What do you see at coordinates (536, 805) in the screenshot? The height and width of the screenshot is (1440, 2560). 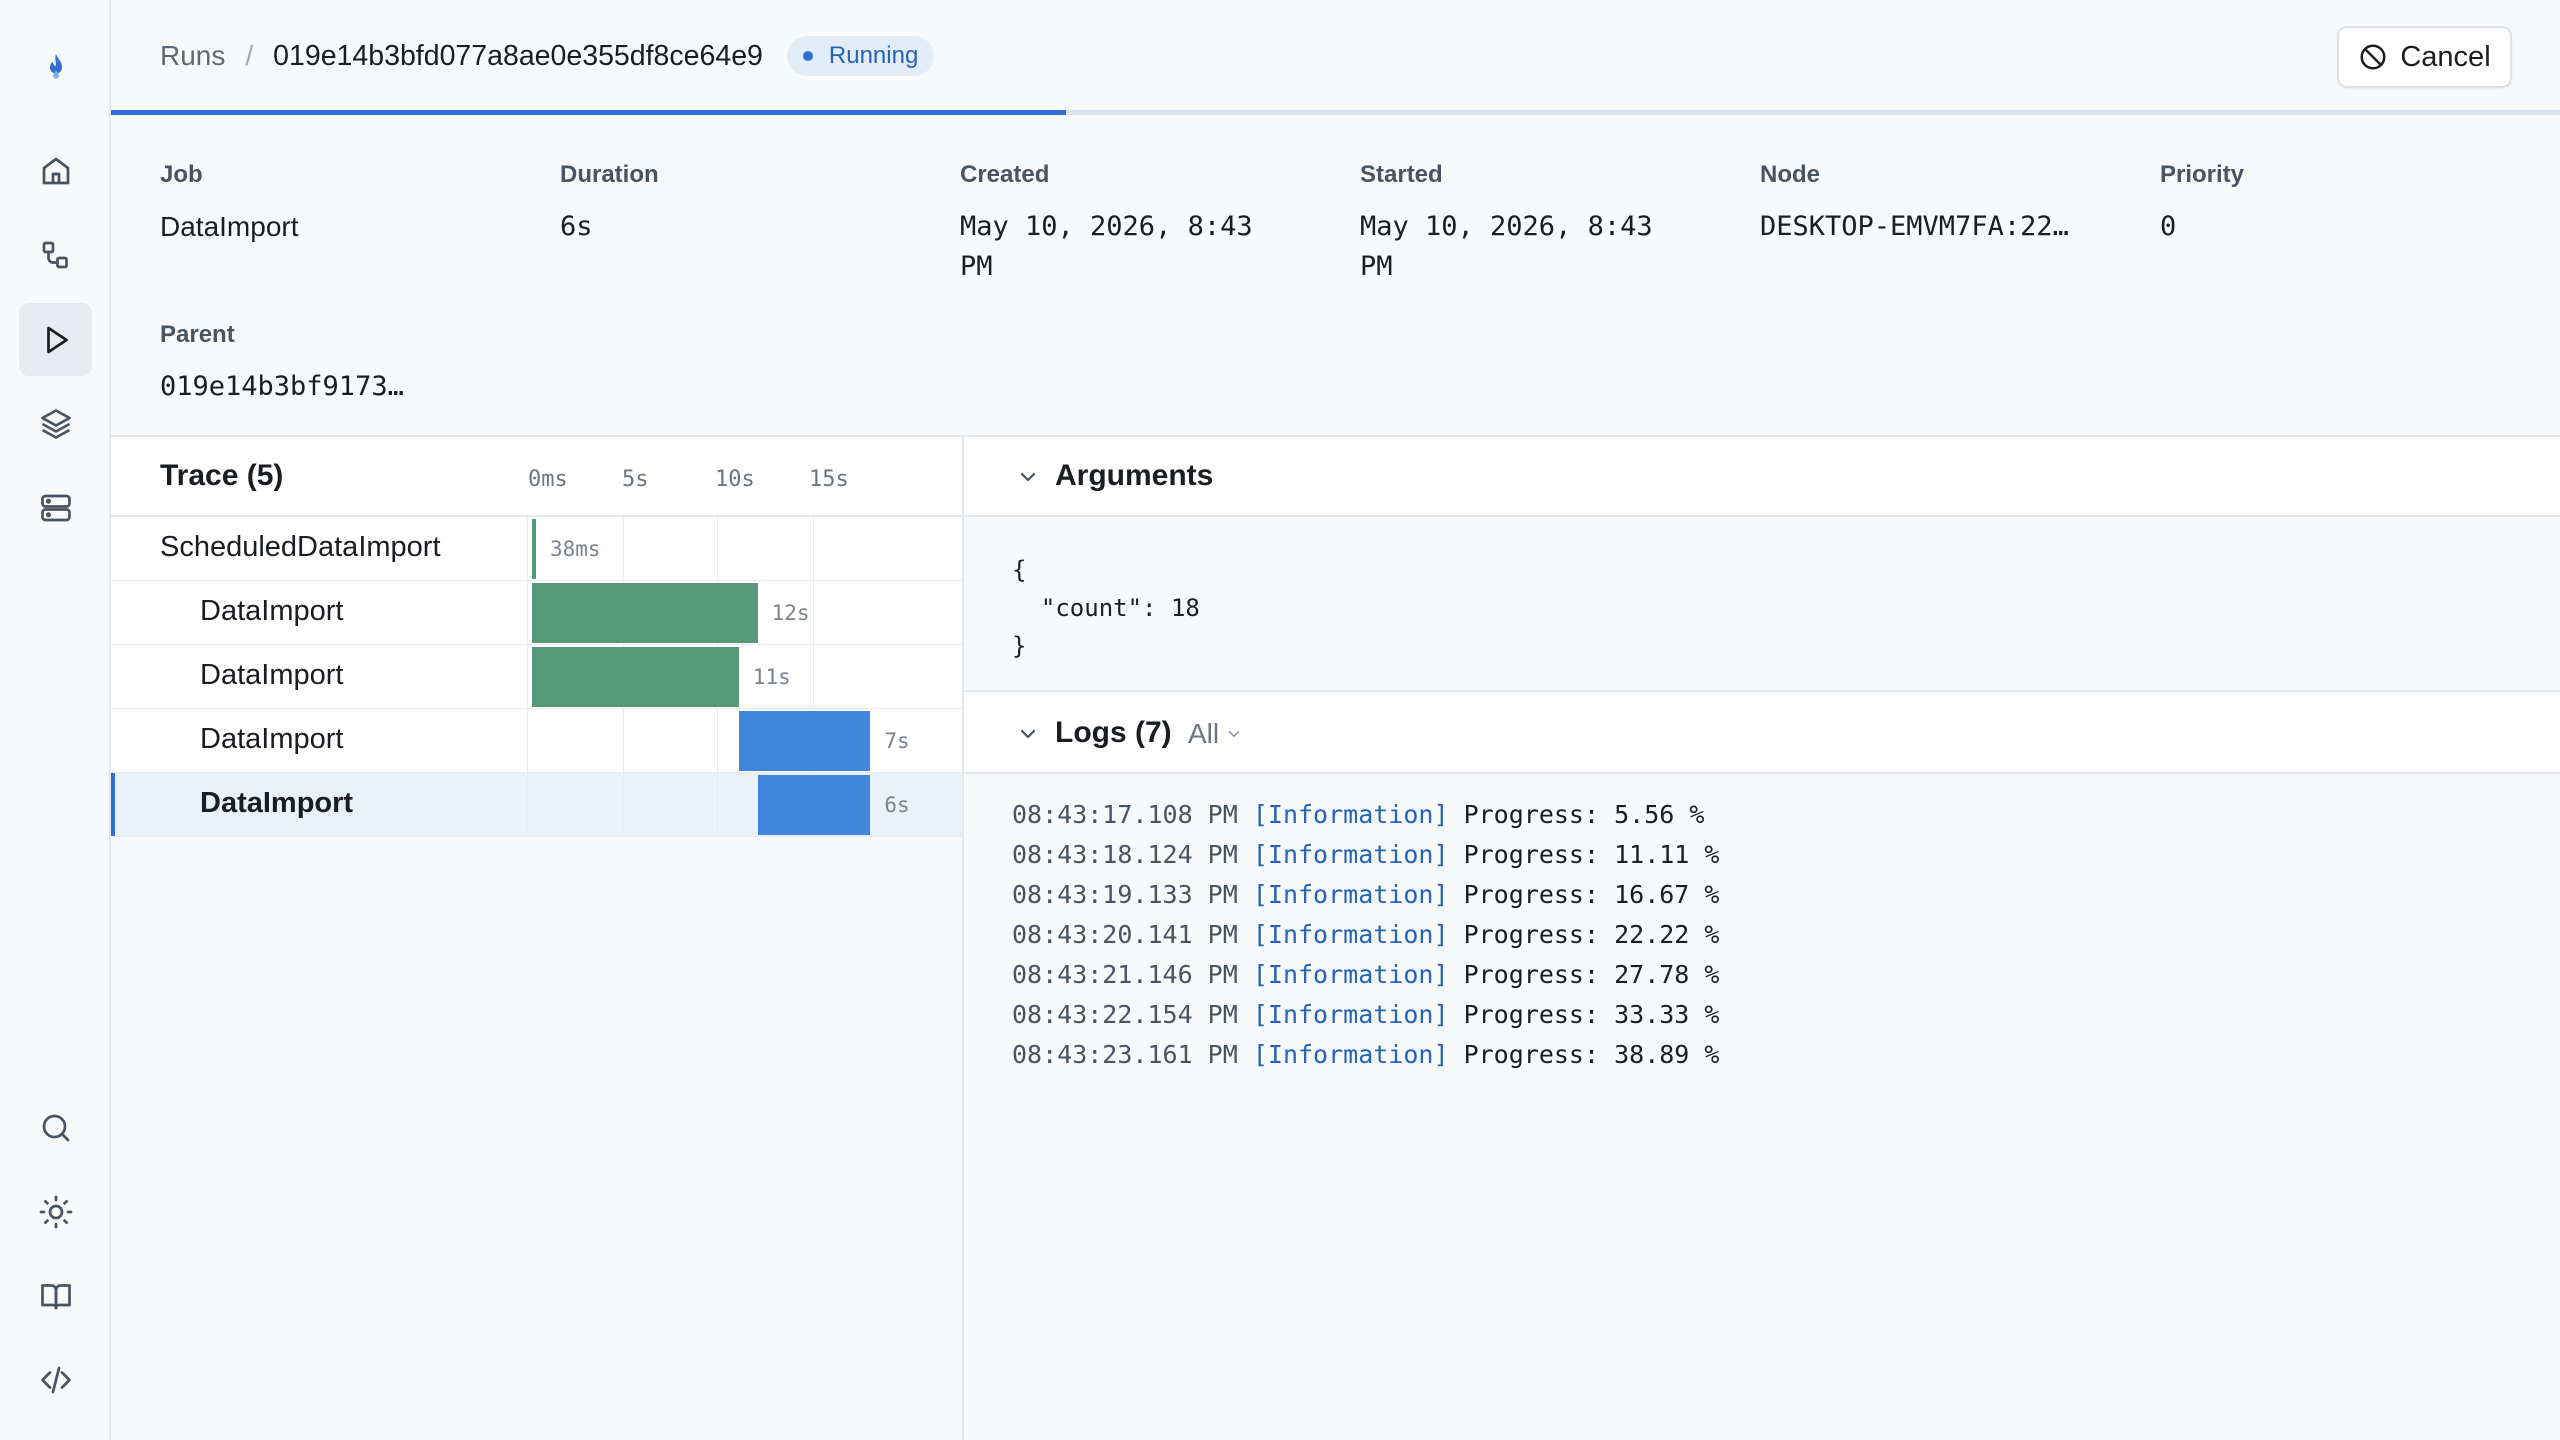 I see `trace-row: DataImport 6s` at bounding box center [536, 805].